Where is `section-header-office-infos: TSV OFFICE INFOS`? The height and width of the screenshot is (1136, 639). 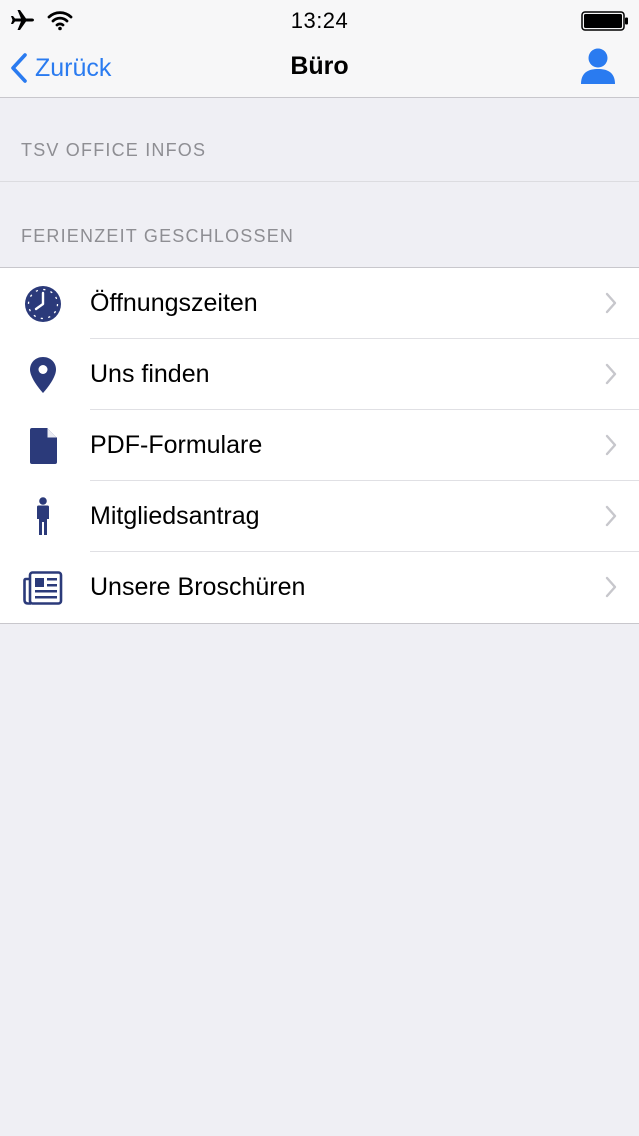
section-header-office-infos: TSV OFFICE INFOS is located at coordinates (319, 140).